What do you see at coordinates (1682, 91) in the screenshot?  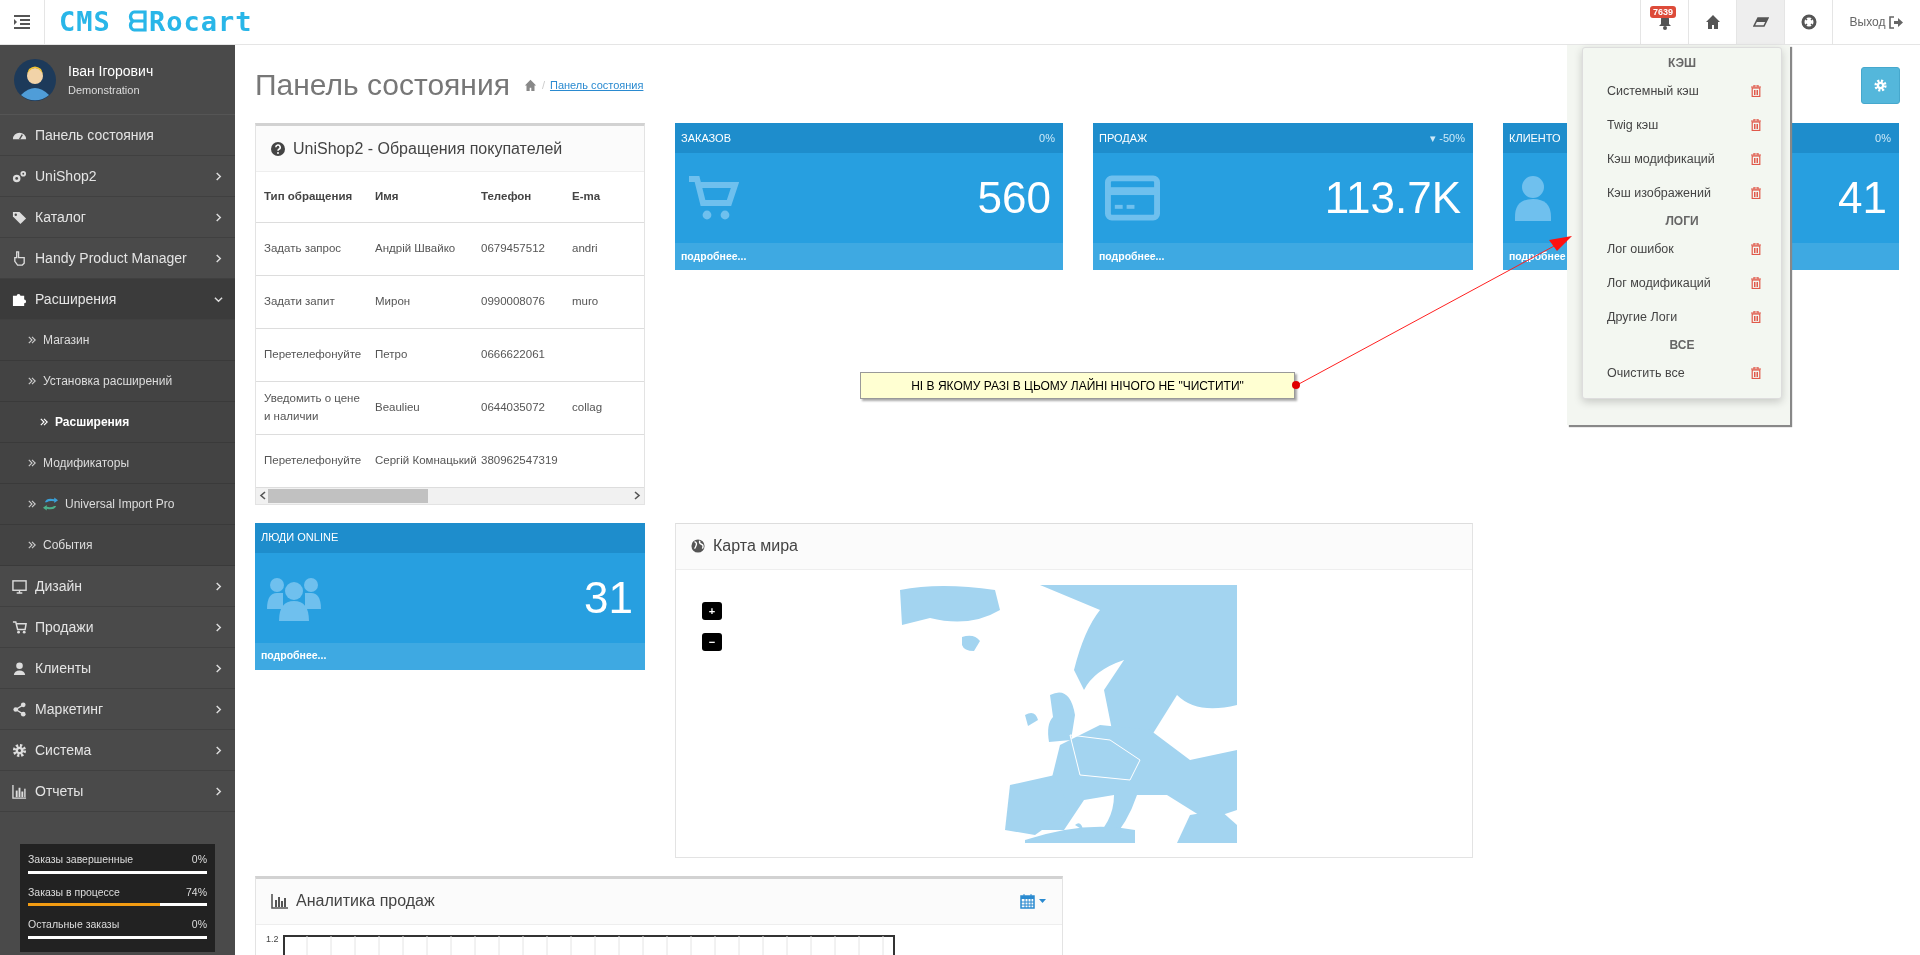 I see `menu-item: Системный кэш` at bounding box center [1682, 91].